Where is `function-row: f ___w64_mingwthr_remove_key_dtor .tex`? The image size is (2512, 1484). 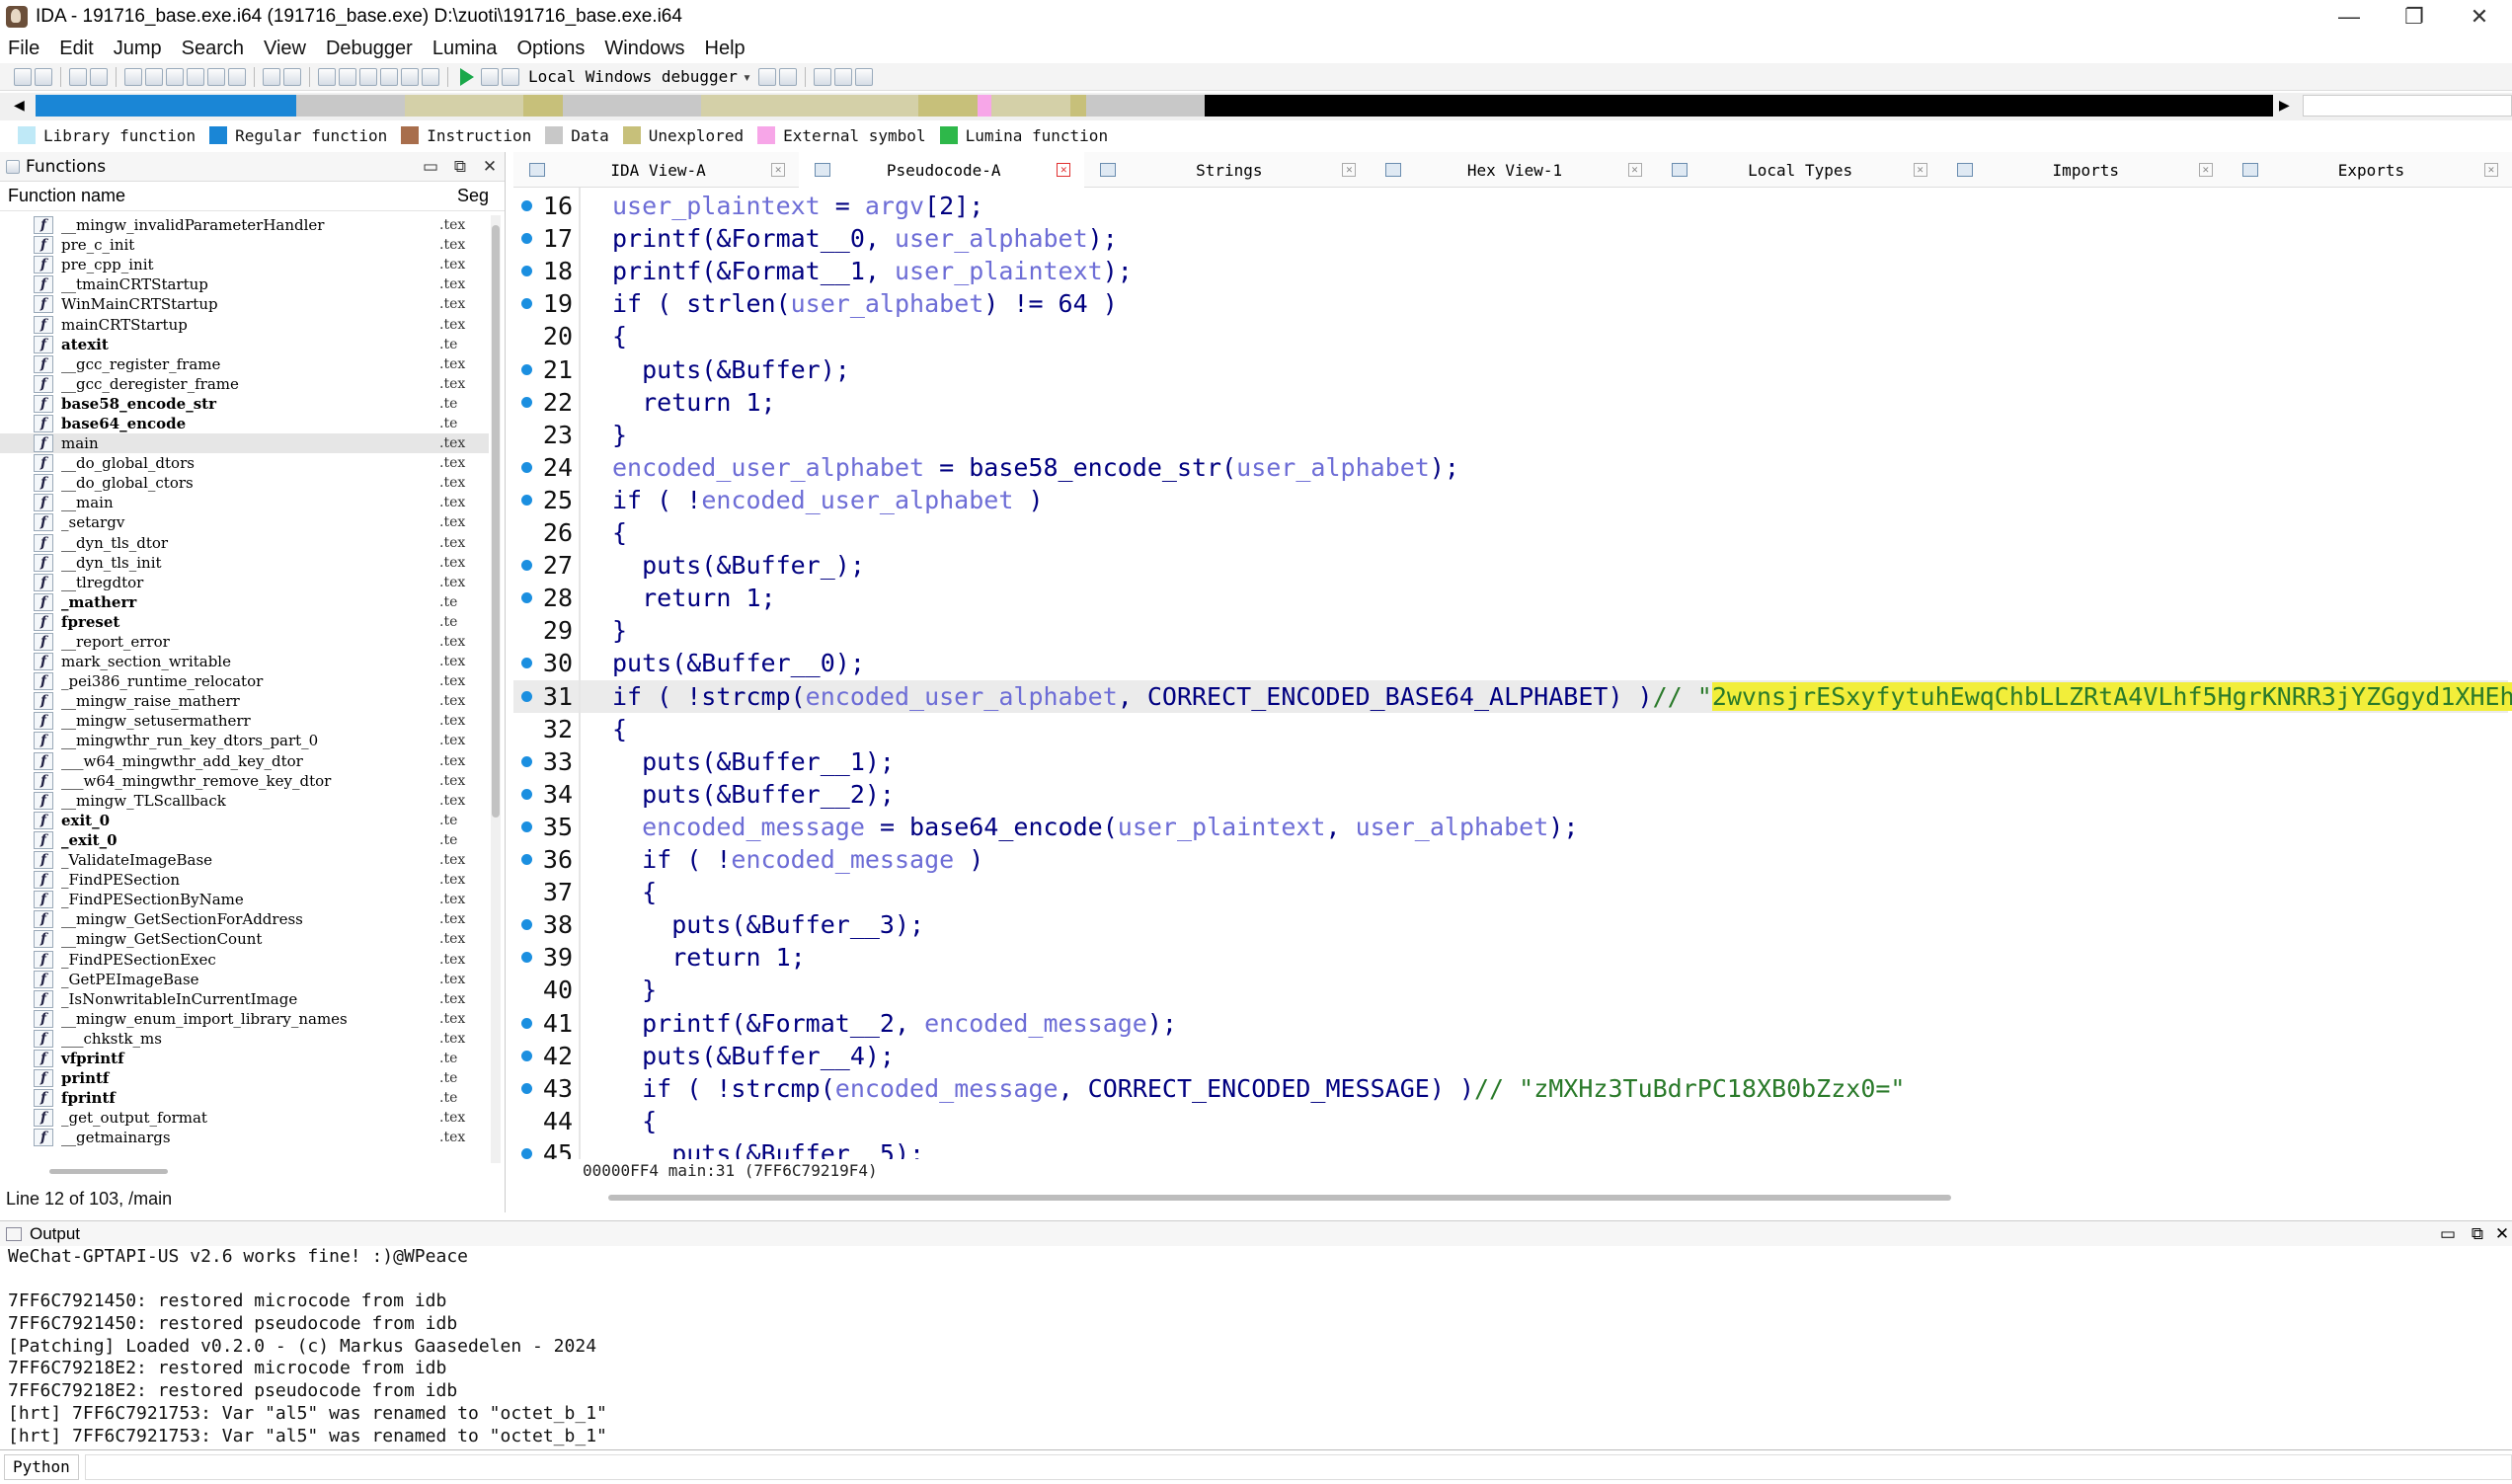 function-row: f ___w64_mingwthr_remove_key_dtor .tex is located at coordinates (244, 781).